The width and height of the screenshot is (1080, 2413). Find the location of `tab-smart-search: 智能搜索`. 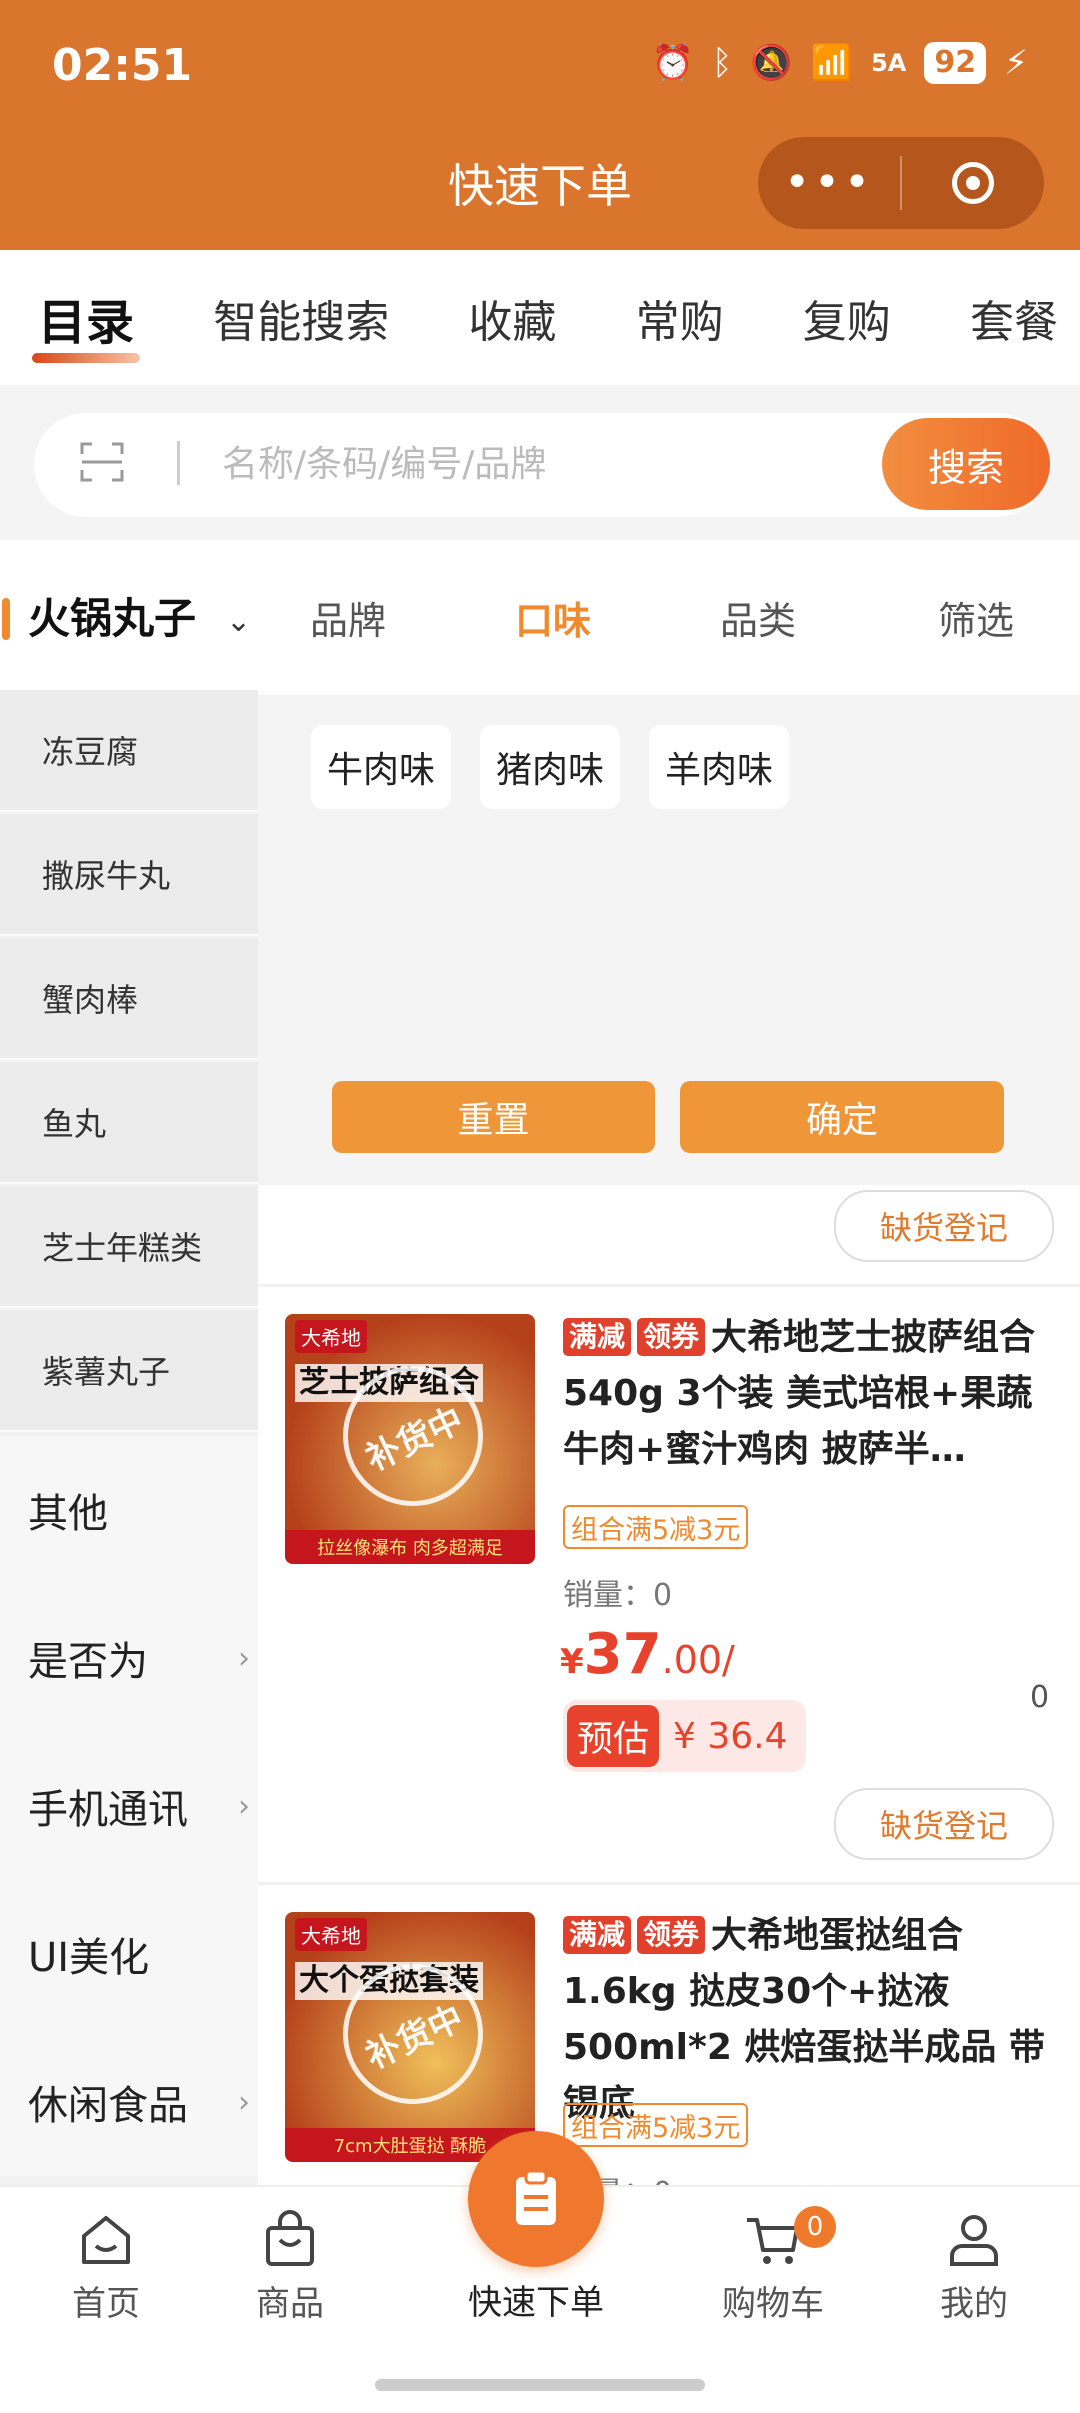

tab-smart-search: 智能搜索 is located at coordinates (301, 318).